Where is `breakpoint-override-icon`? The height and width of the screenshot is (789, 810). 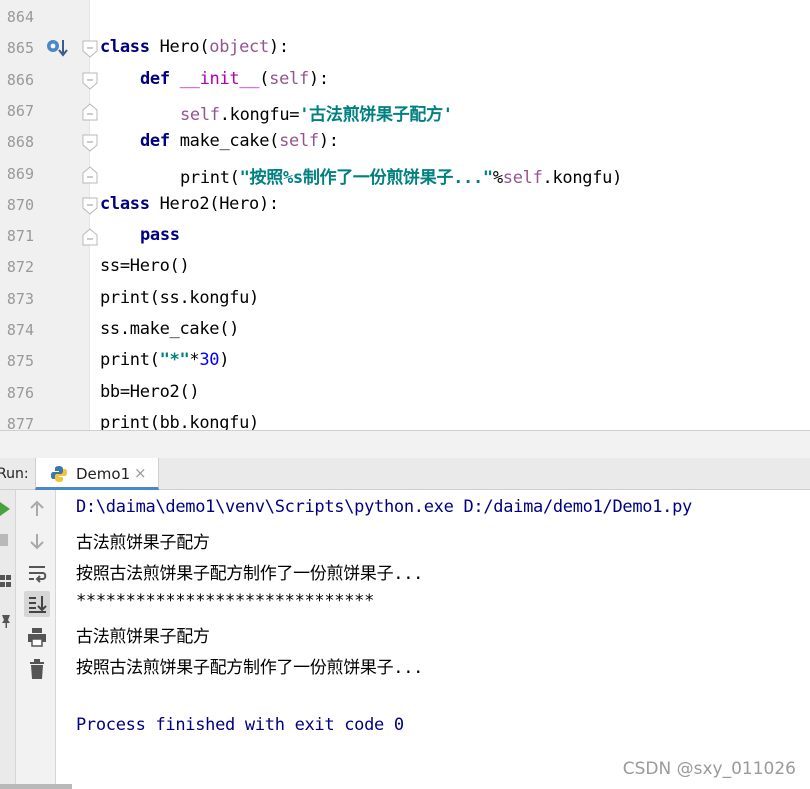
breakpoint-override-icon is located at coordinates (56, 48).